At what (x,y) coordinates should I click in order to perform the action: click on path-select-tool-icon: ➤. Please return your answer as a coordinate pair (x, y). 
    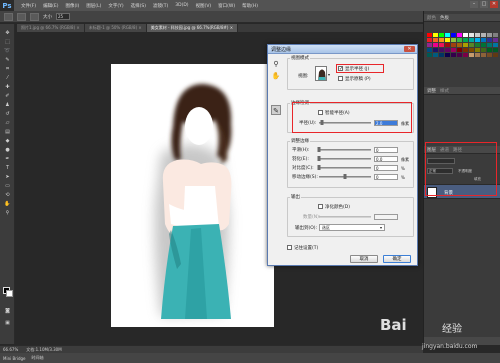
    Looking at the image, I should click on (7, 177).